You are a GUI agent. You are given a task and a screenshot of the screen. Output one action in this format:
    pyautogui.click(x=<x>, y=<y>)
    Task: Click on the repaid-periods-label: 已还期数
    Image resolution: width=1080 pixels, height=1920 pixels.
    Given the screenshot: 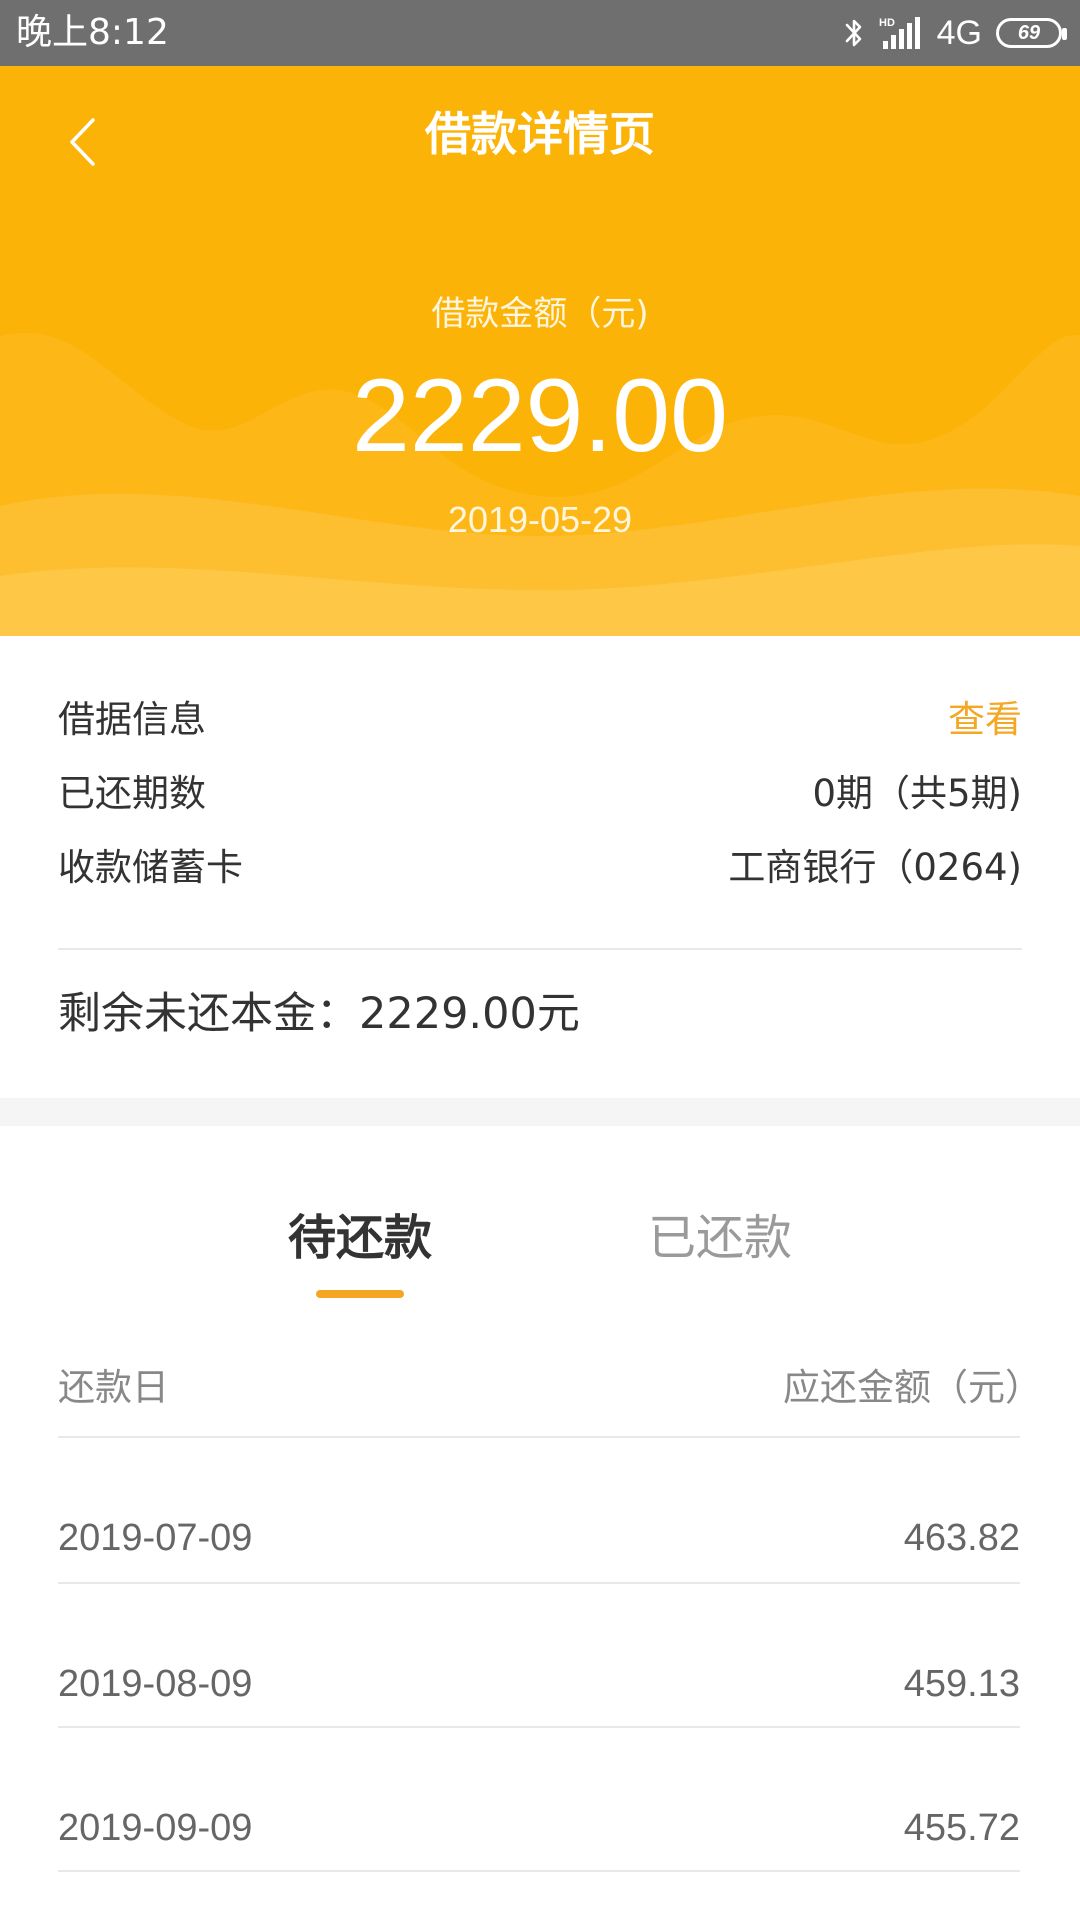 What is the action you would take?
    pyautogui.click(x=132, y=793)
    